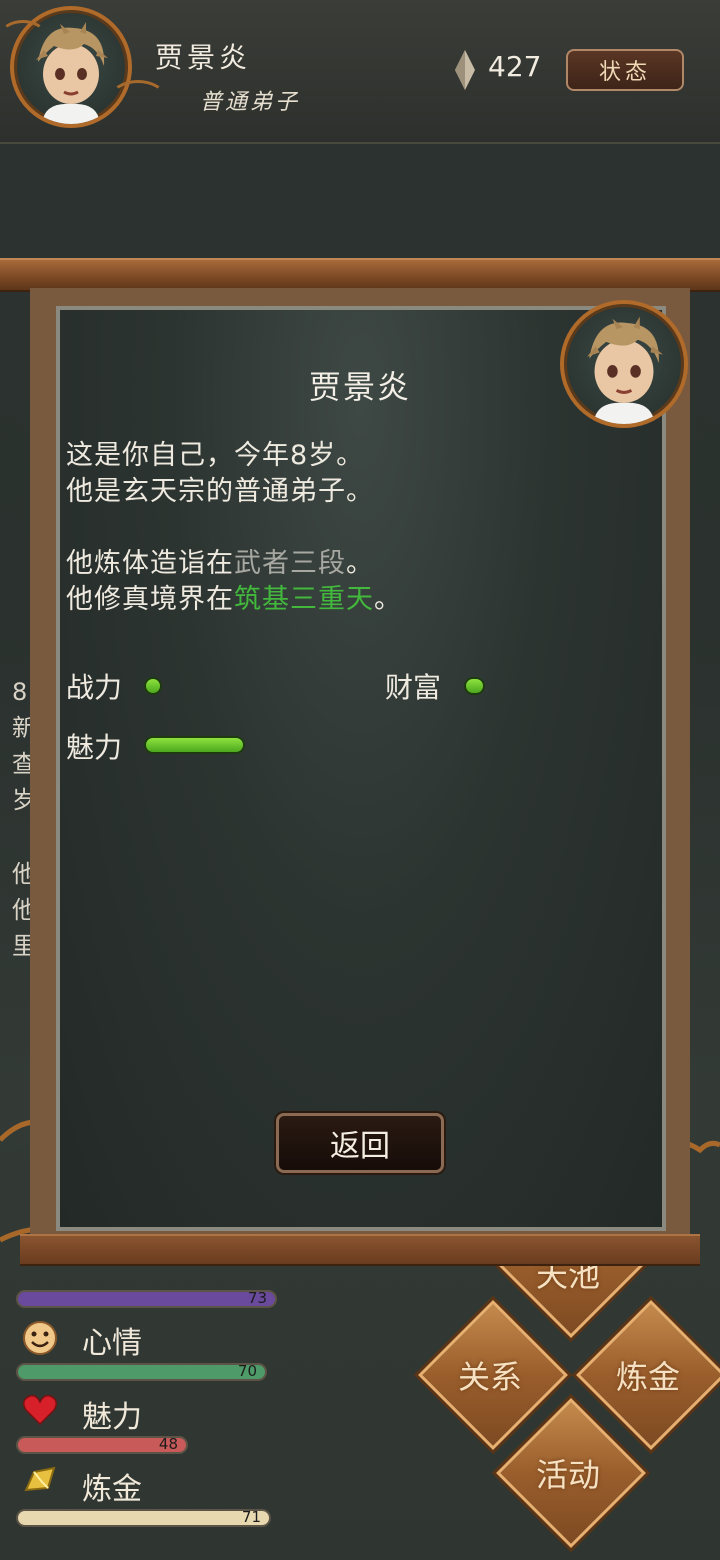  I want to click on player-rank: 普通弟子, so click(250, 102).